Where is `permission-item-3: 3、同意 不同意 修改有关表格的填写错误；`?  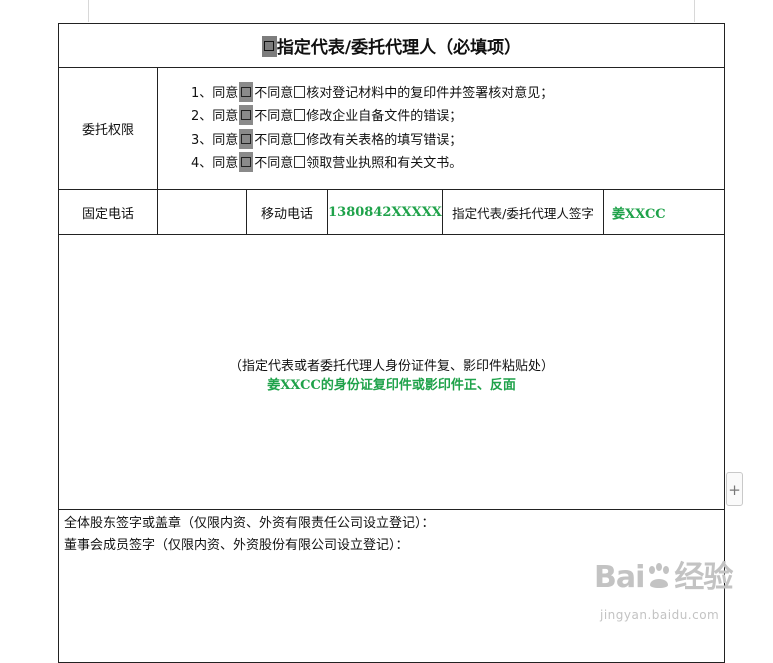
permission-item-3: 3、同意 不同意 修改有关表格的填写错误； is located at coordinates (457, 140).